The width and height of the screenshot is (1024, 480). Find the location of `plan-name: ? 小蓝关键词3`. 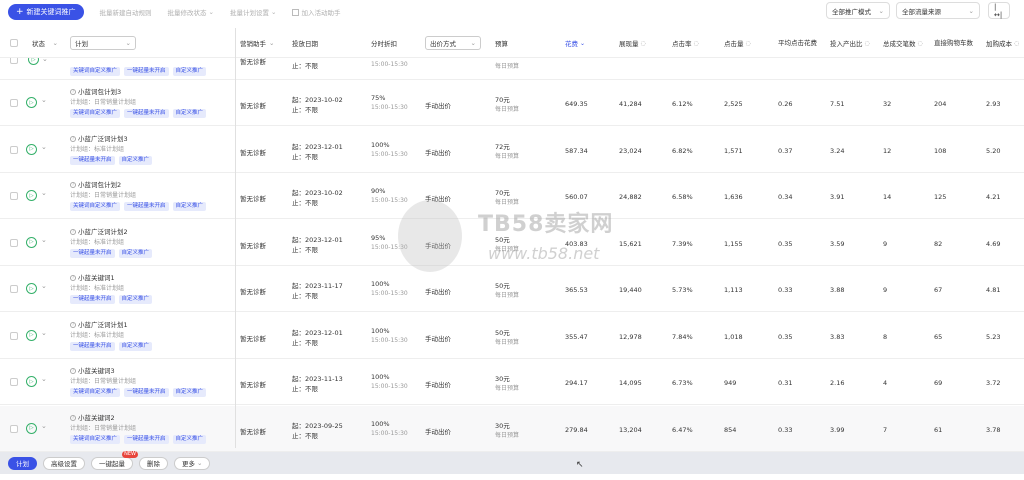

plan-name: ? 小蓝关键词3 is located at coordinates (92, 370).